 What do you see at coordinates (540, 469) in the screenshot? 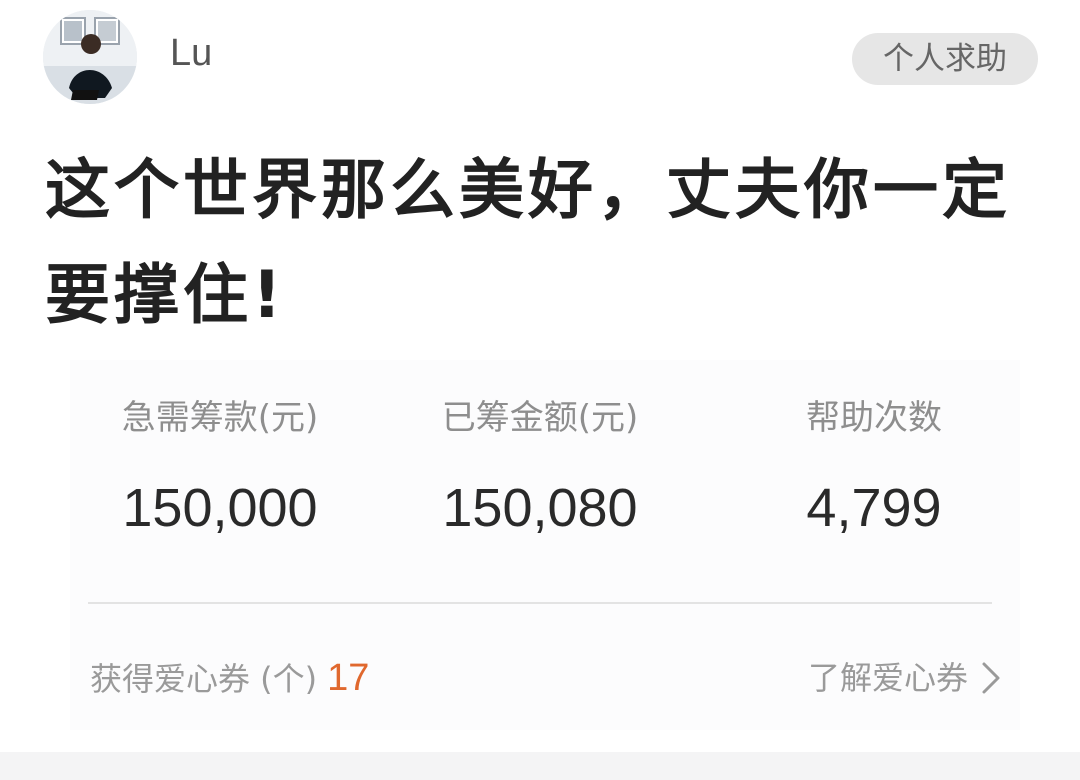
I see `raised-amount-stat: 已筹金额(元) 150,080` at bounding box center [540, 469].